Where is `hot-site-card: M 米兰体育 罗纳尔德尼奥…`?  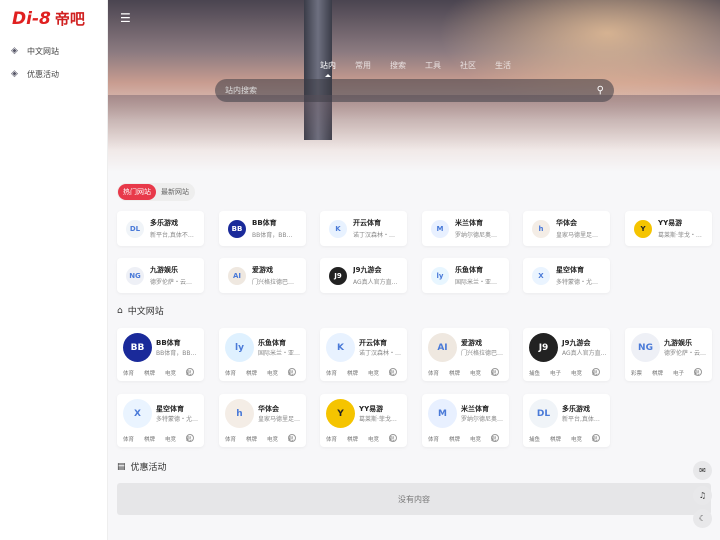
hot-site-card: M 米兰体育 罗纳尔德尼奥… is located at coordinates (465, 228).